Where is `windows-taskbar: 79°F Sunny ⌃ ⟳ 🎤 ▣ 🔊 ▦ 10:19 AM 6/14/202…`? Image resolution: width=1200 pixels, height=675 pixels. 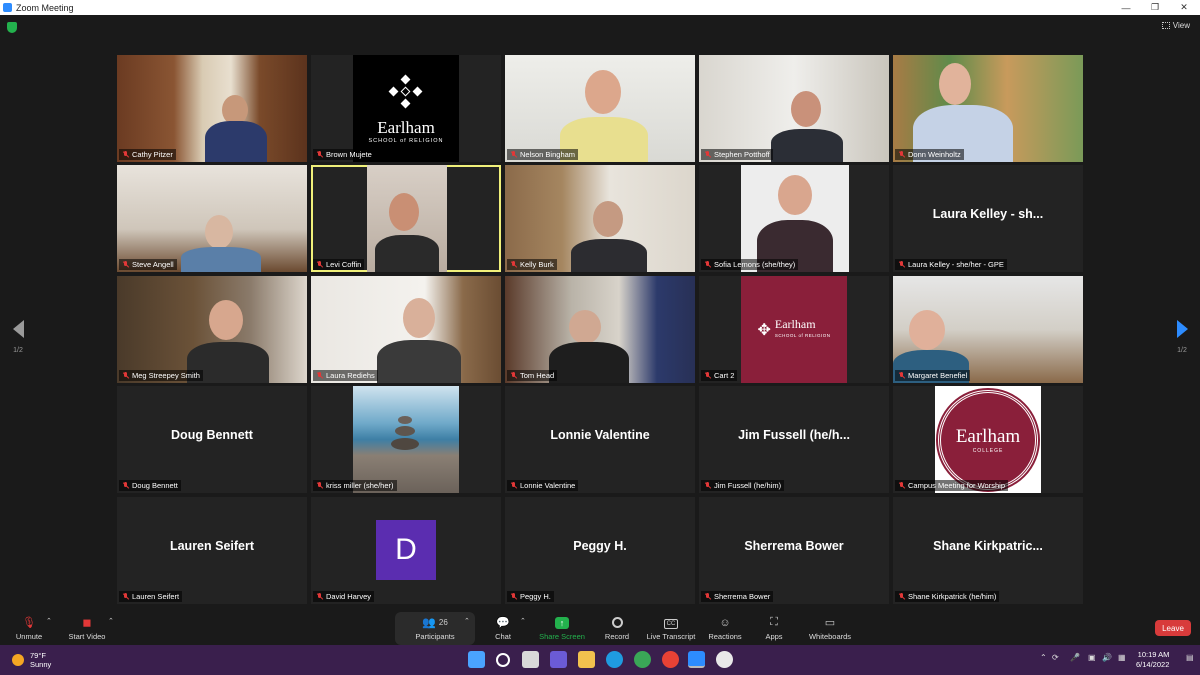
windows-taskbar: 79°F Sunny ⌃ ⟳ 🎤 ▣ 🔊 ▦ 10:19 AM 6/14/202… is located at coordinates (600, 660).